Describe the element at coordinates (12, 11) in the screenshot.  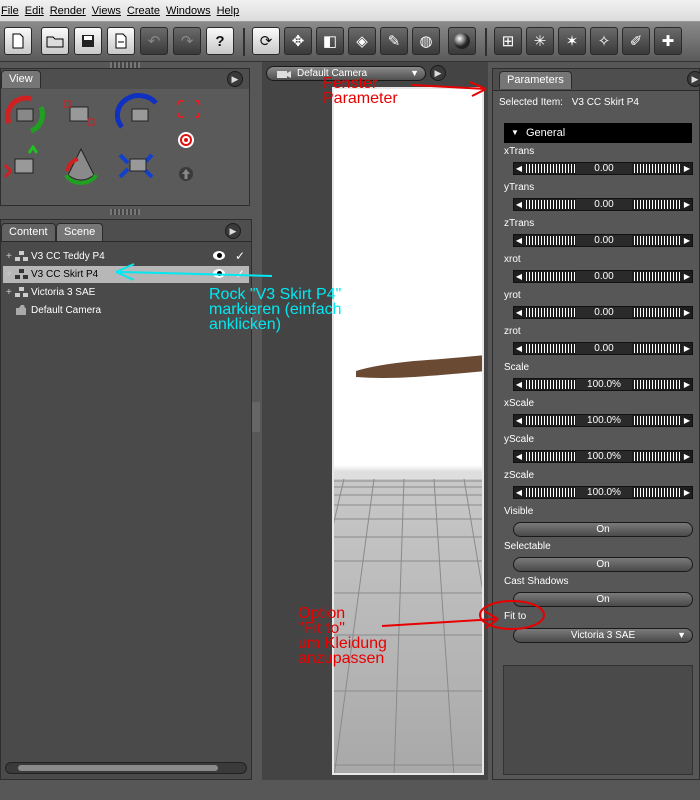
I see `menu-file: File` at that location.